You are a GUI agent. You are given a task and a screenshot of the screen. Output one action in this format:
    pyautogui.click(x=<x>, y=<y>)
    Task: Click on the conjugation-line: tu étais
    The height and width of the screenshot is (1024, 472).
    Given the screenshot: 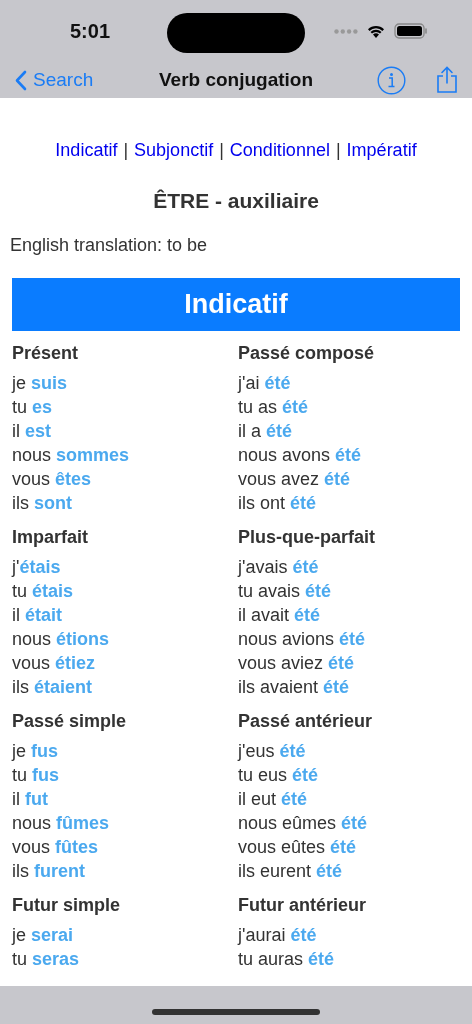 What is the action you would take?
    pyautogui.click(x=43, y=591)
    